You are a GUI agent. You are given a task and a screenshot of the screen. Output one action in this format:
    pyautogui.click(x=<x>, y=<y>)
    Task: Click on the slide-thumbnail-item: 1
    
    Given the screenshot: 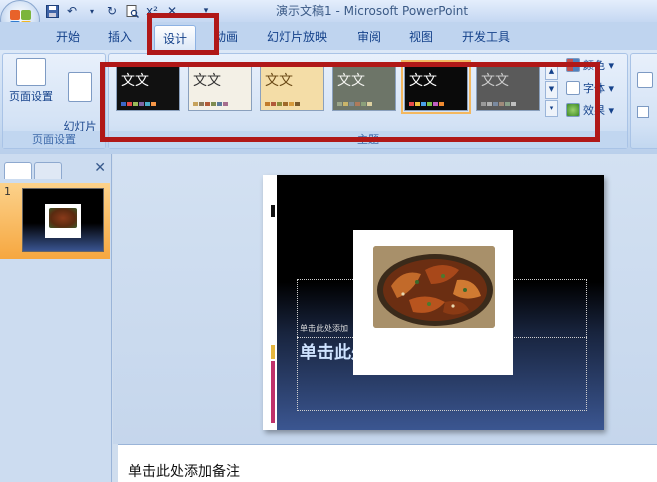 What is the action you would take?
    pyautogui.click(x=55, y=221)
    